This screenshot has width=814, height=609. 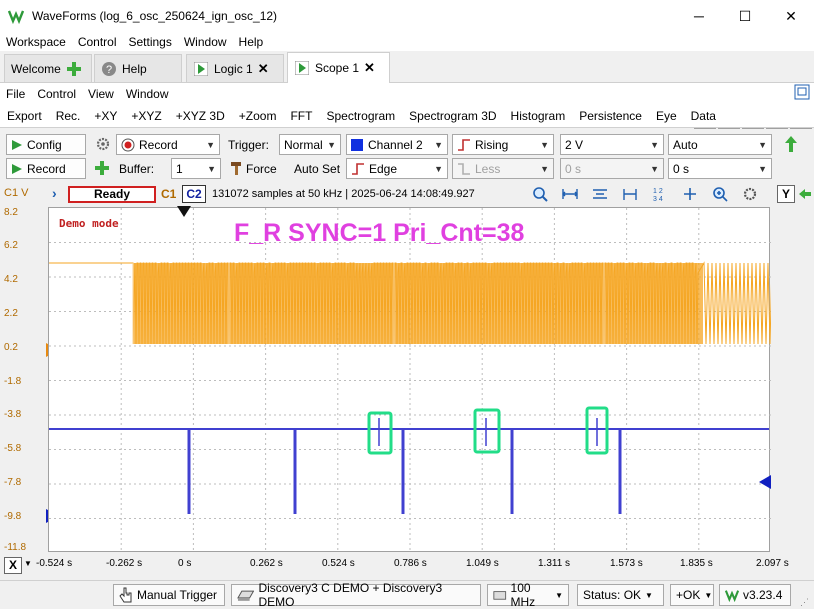 I want to click on scope-menu-window: Window, so click(x=147, y=94).